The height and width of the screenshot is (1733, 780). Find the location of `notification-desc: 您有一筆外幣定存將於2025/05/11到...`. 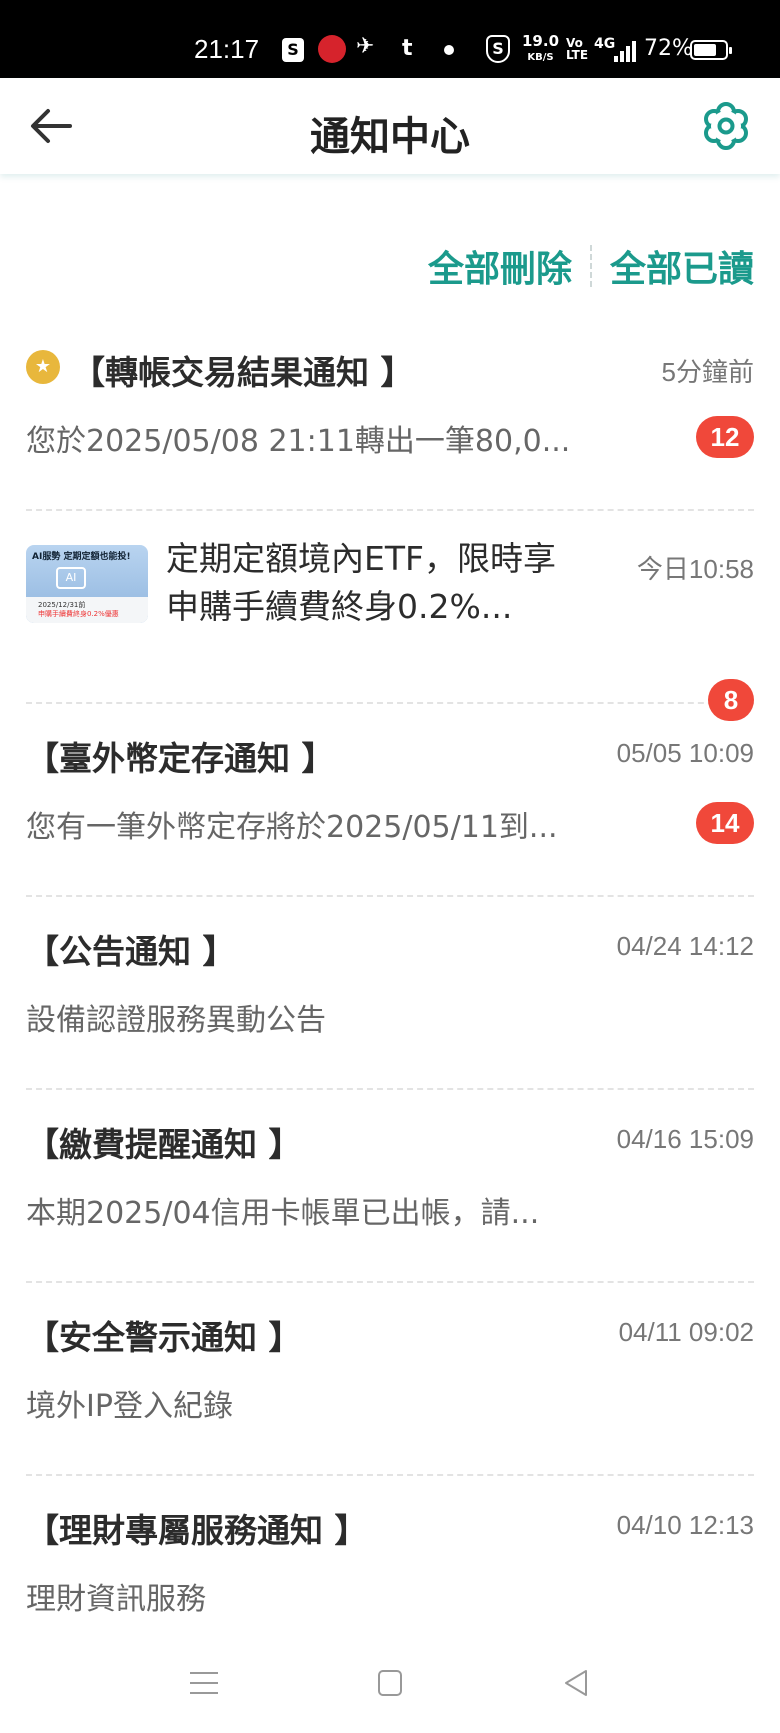

notification-desc: 您有一筆外幣定存將於2025/05/11到... is located at coordinates (292, 827).